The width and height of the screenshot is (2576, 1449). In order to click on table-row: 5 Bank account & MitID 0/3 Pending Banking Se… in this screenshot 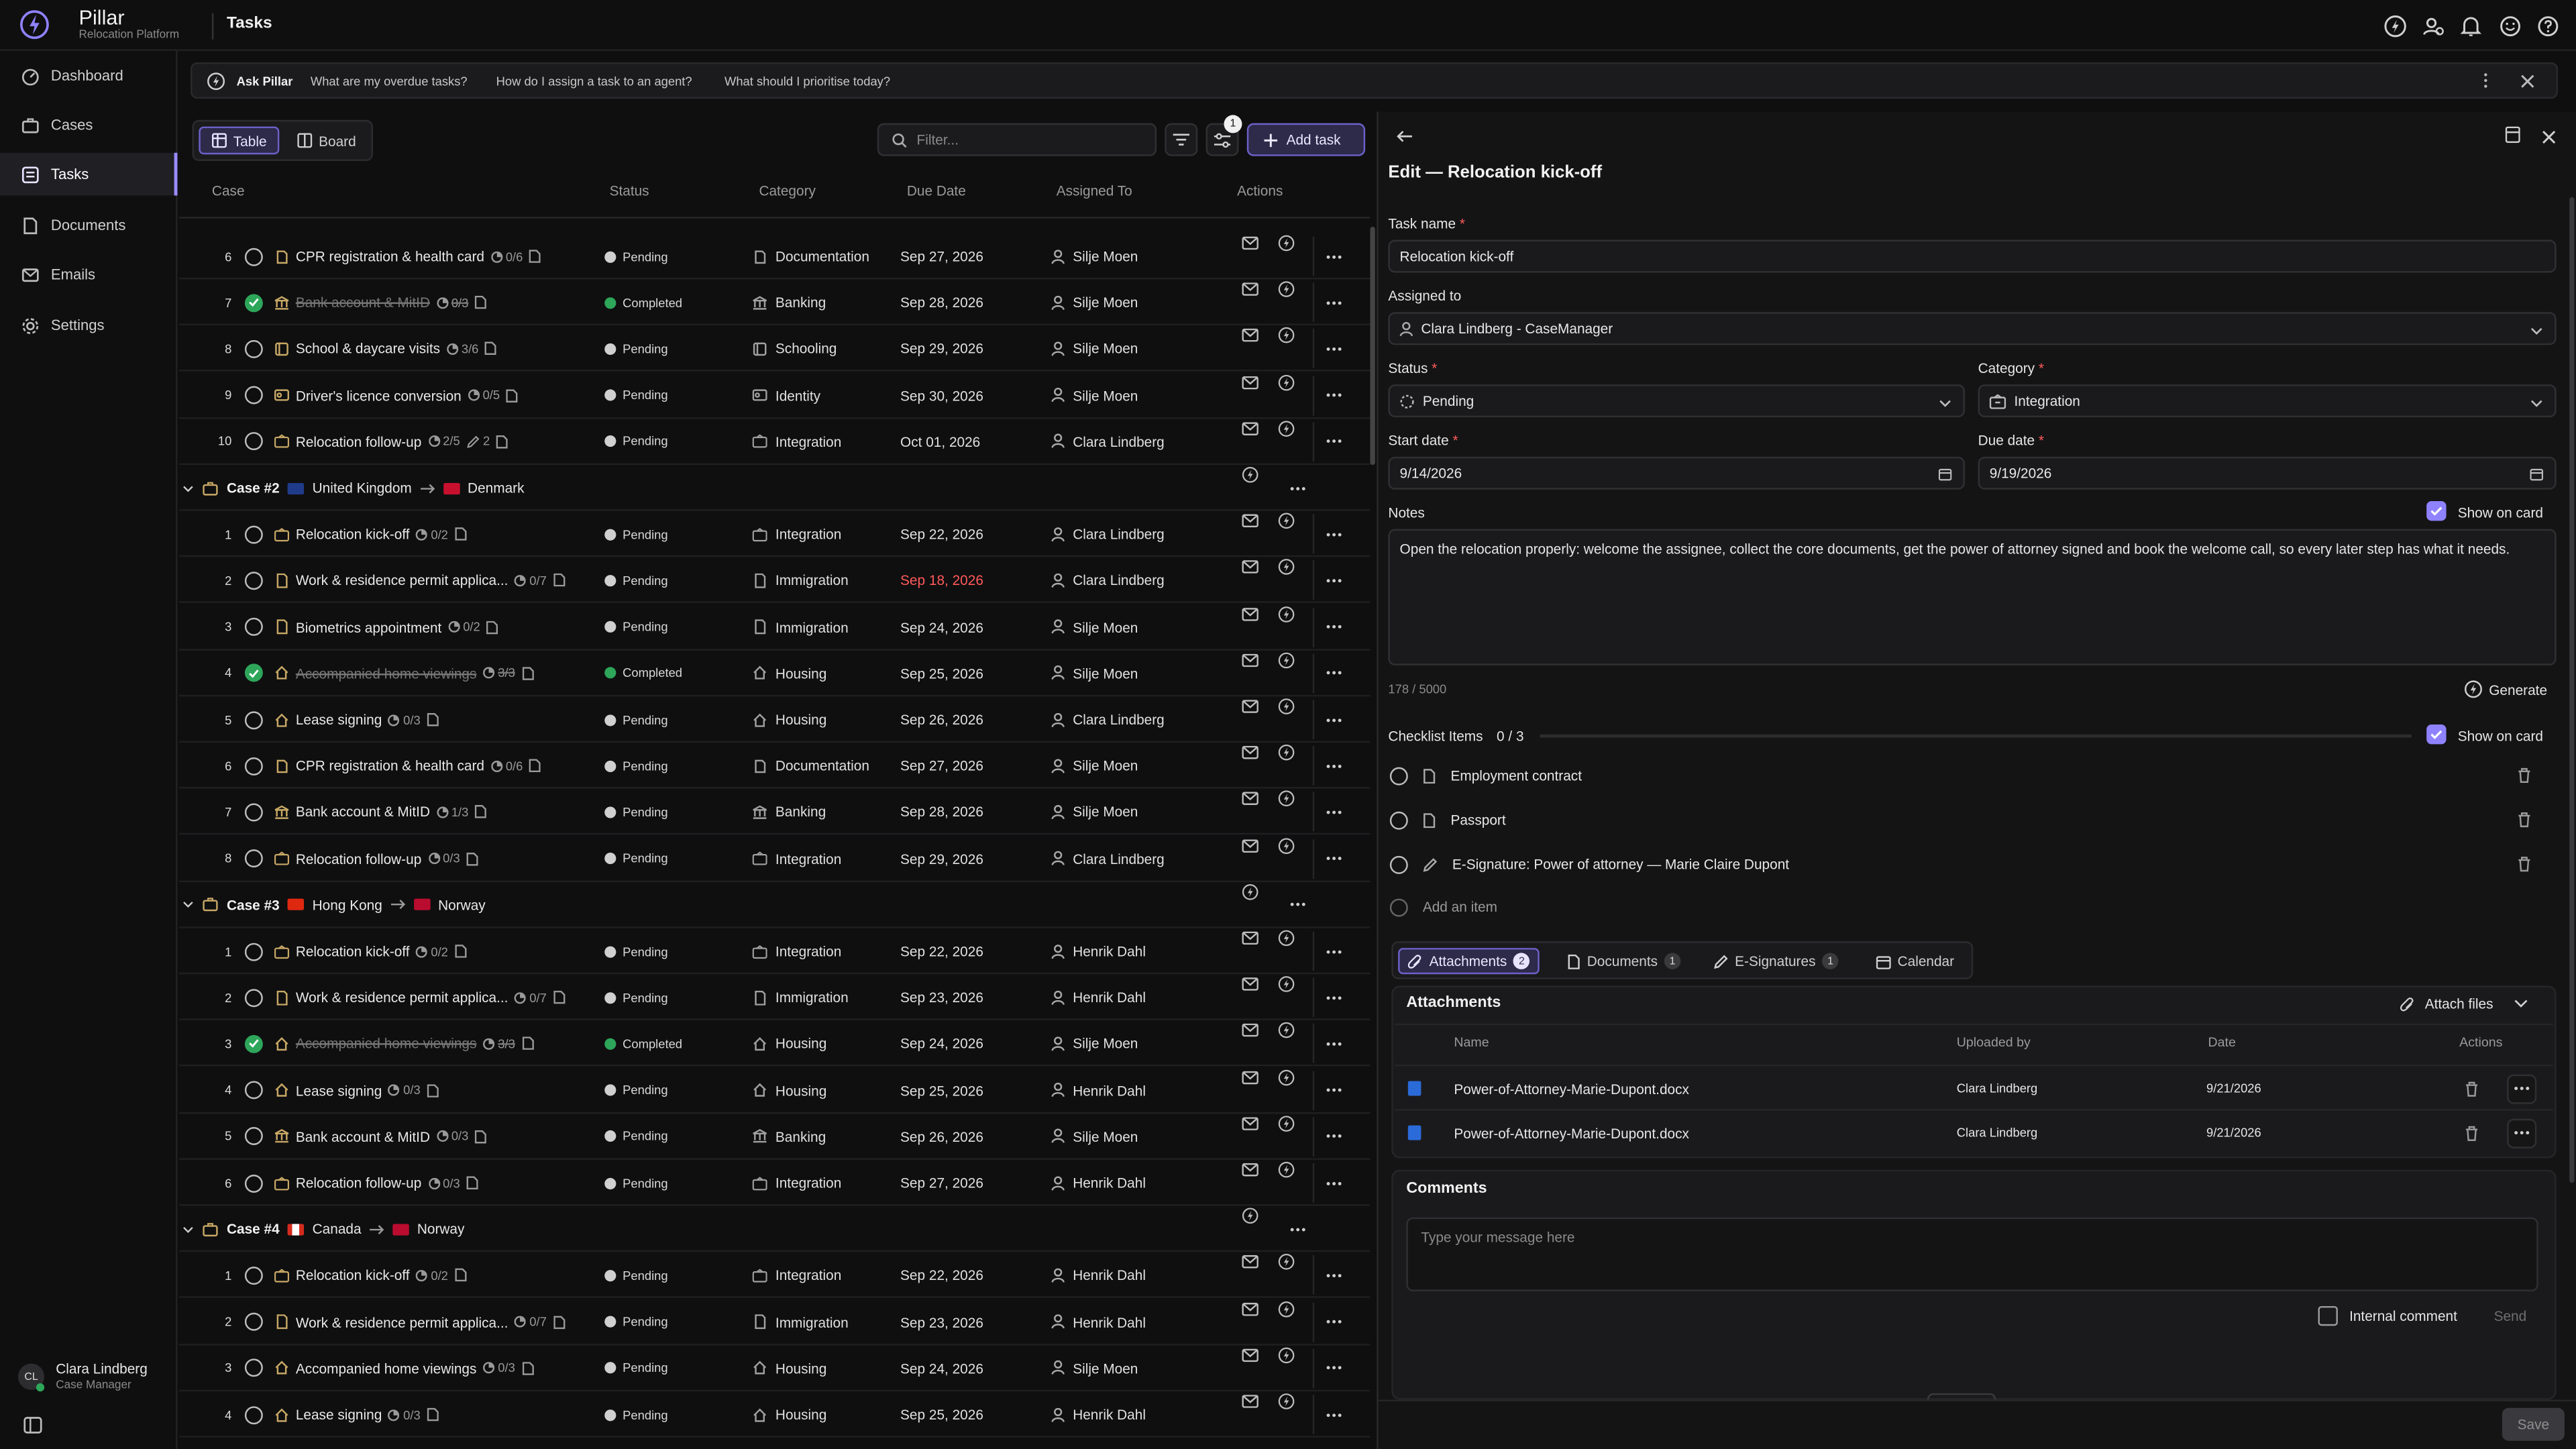, I will do `click(774, 1137)`.